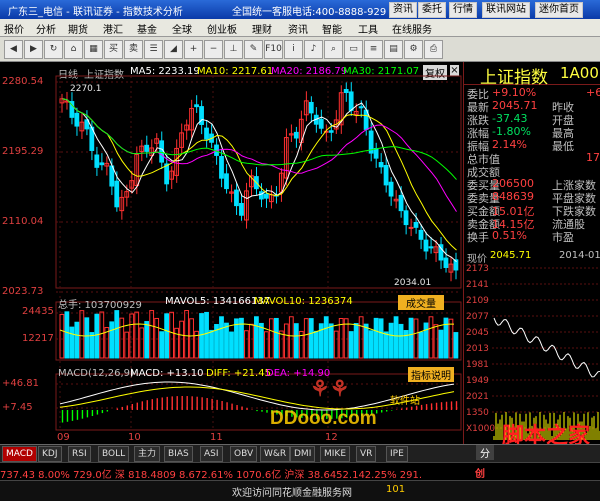 The image size is (600, 501). I want to click on order-button: 委托, so click(432, 10).